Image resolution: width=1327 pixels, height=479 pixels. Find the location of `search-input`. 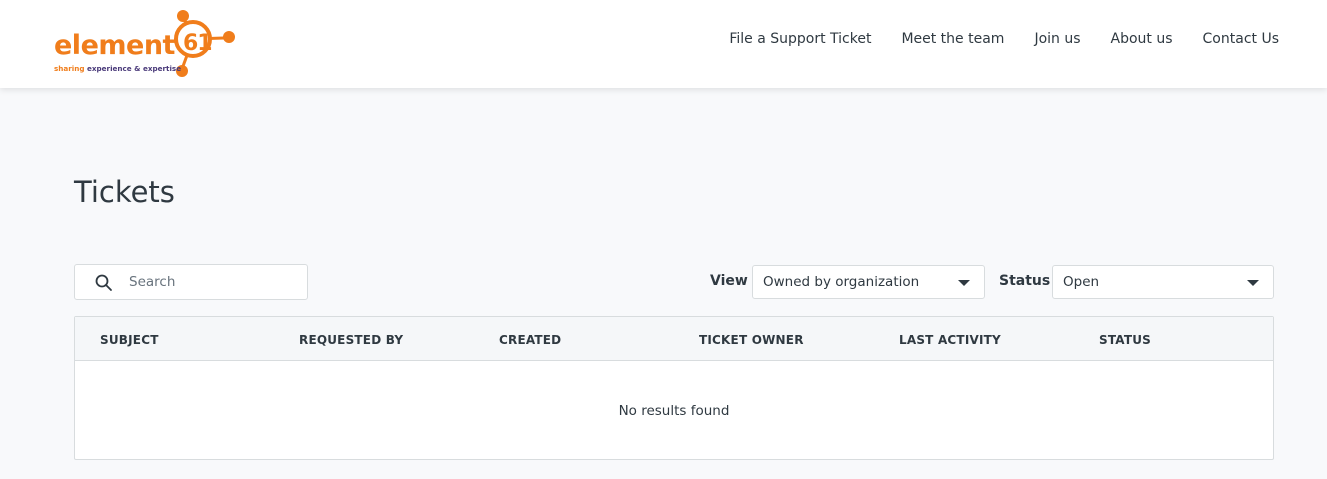

search-input is located at coordinates (214, 282).